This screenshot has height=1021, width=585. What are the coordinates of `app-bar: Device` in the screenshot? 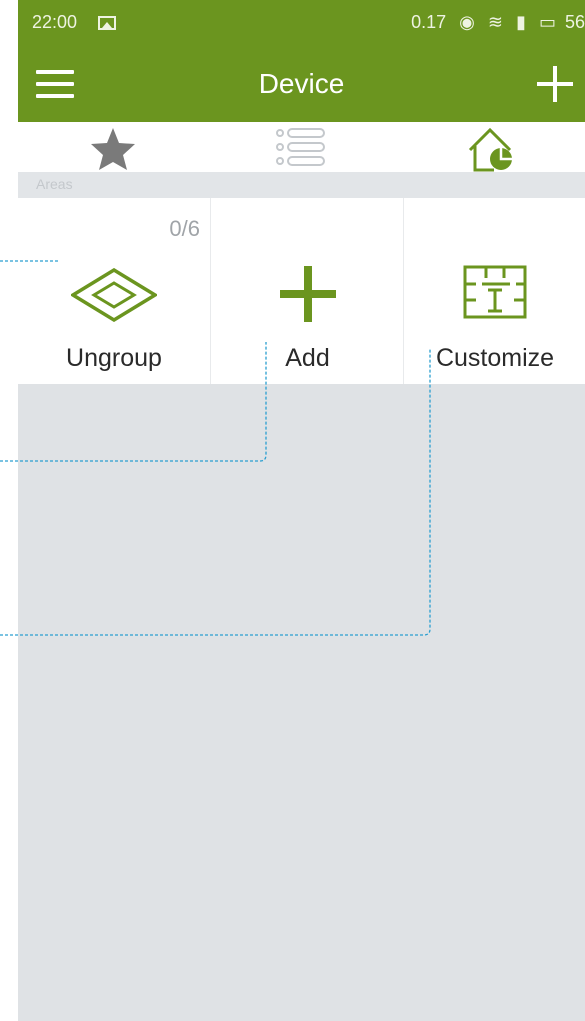 It's located at (301, 87).